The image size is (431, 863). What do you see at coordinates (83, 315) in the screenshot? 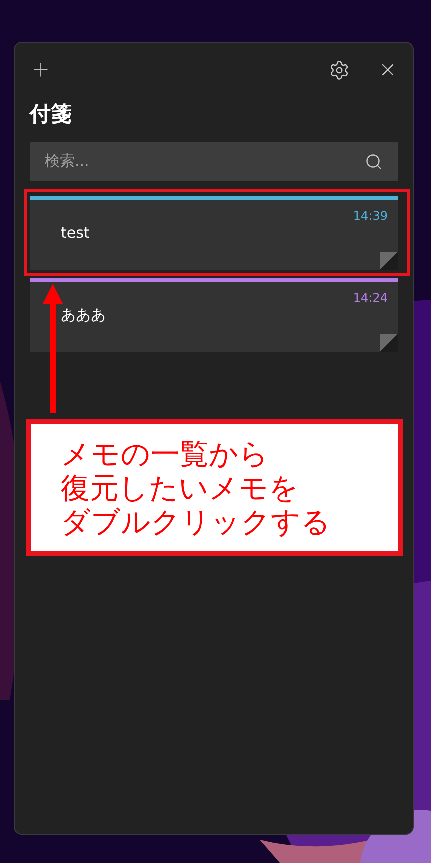
I see `note-text: あああ` at bounding box center [83, 315].